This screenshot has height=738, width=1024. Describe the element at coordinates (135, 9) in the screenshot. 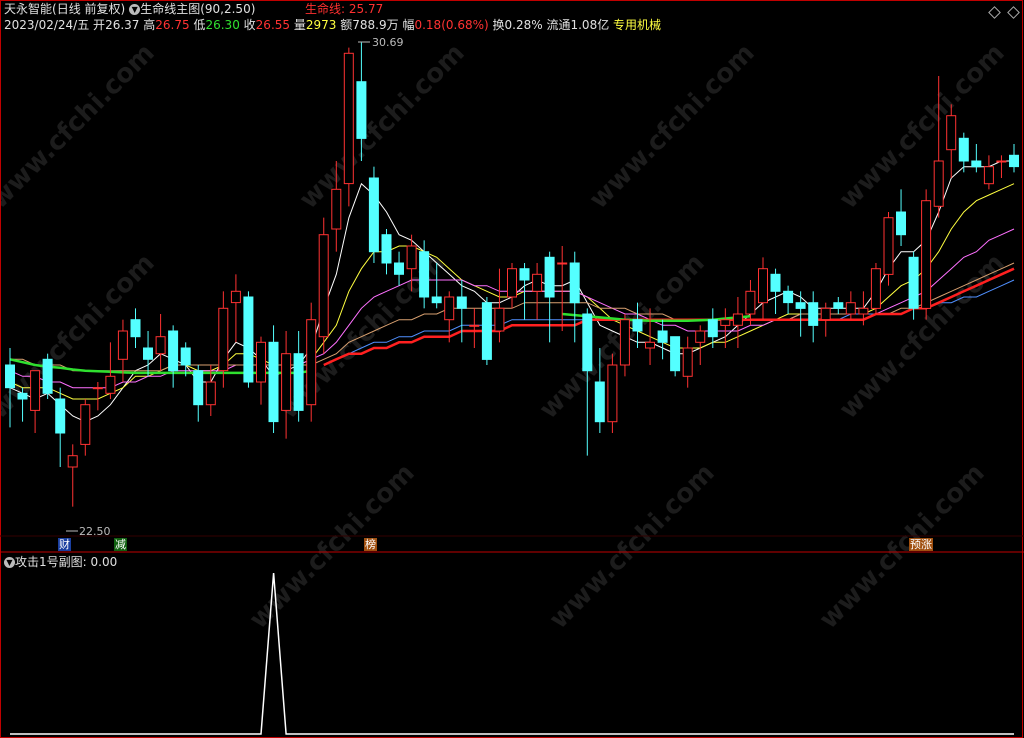

I see `indicator-menu-icon: ▼` at that location.